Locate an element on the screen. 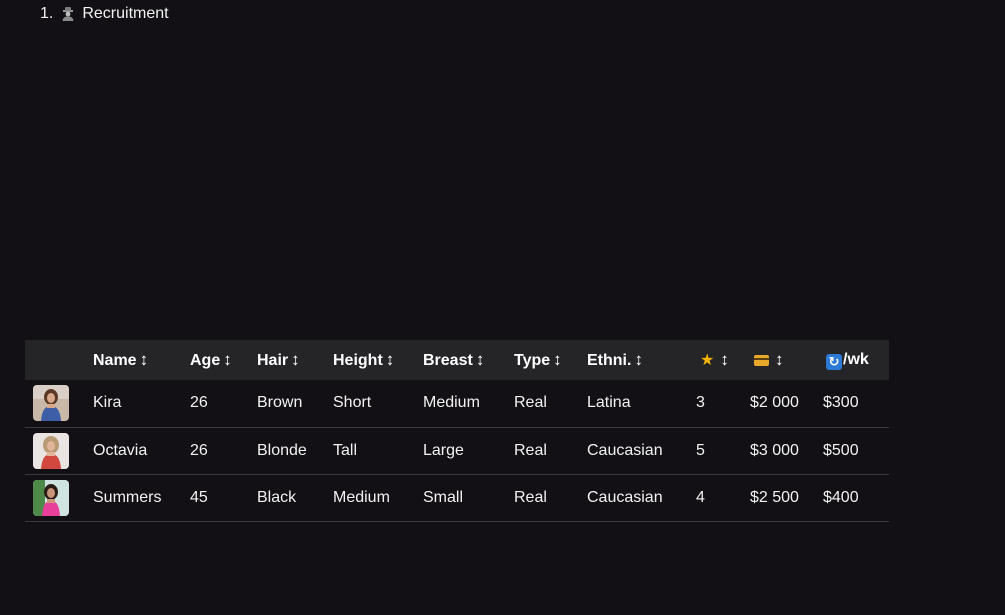 The width and height of the screenshot is (1005, 615). cell-cost: $2 500 is located at coordinates (774, 497).